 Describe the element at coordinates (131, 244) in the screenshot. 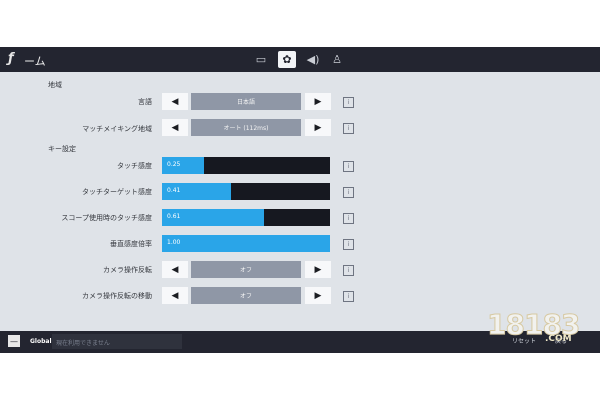

I see `vertical-ratio-label: 垂直感度倍率` at that location.